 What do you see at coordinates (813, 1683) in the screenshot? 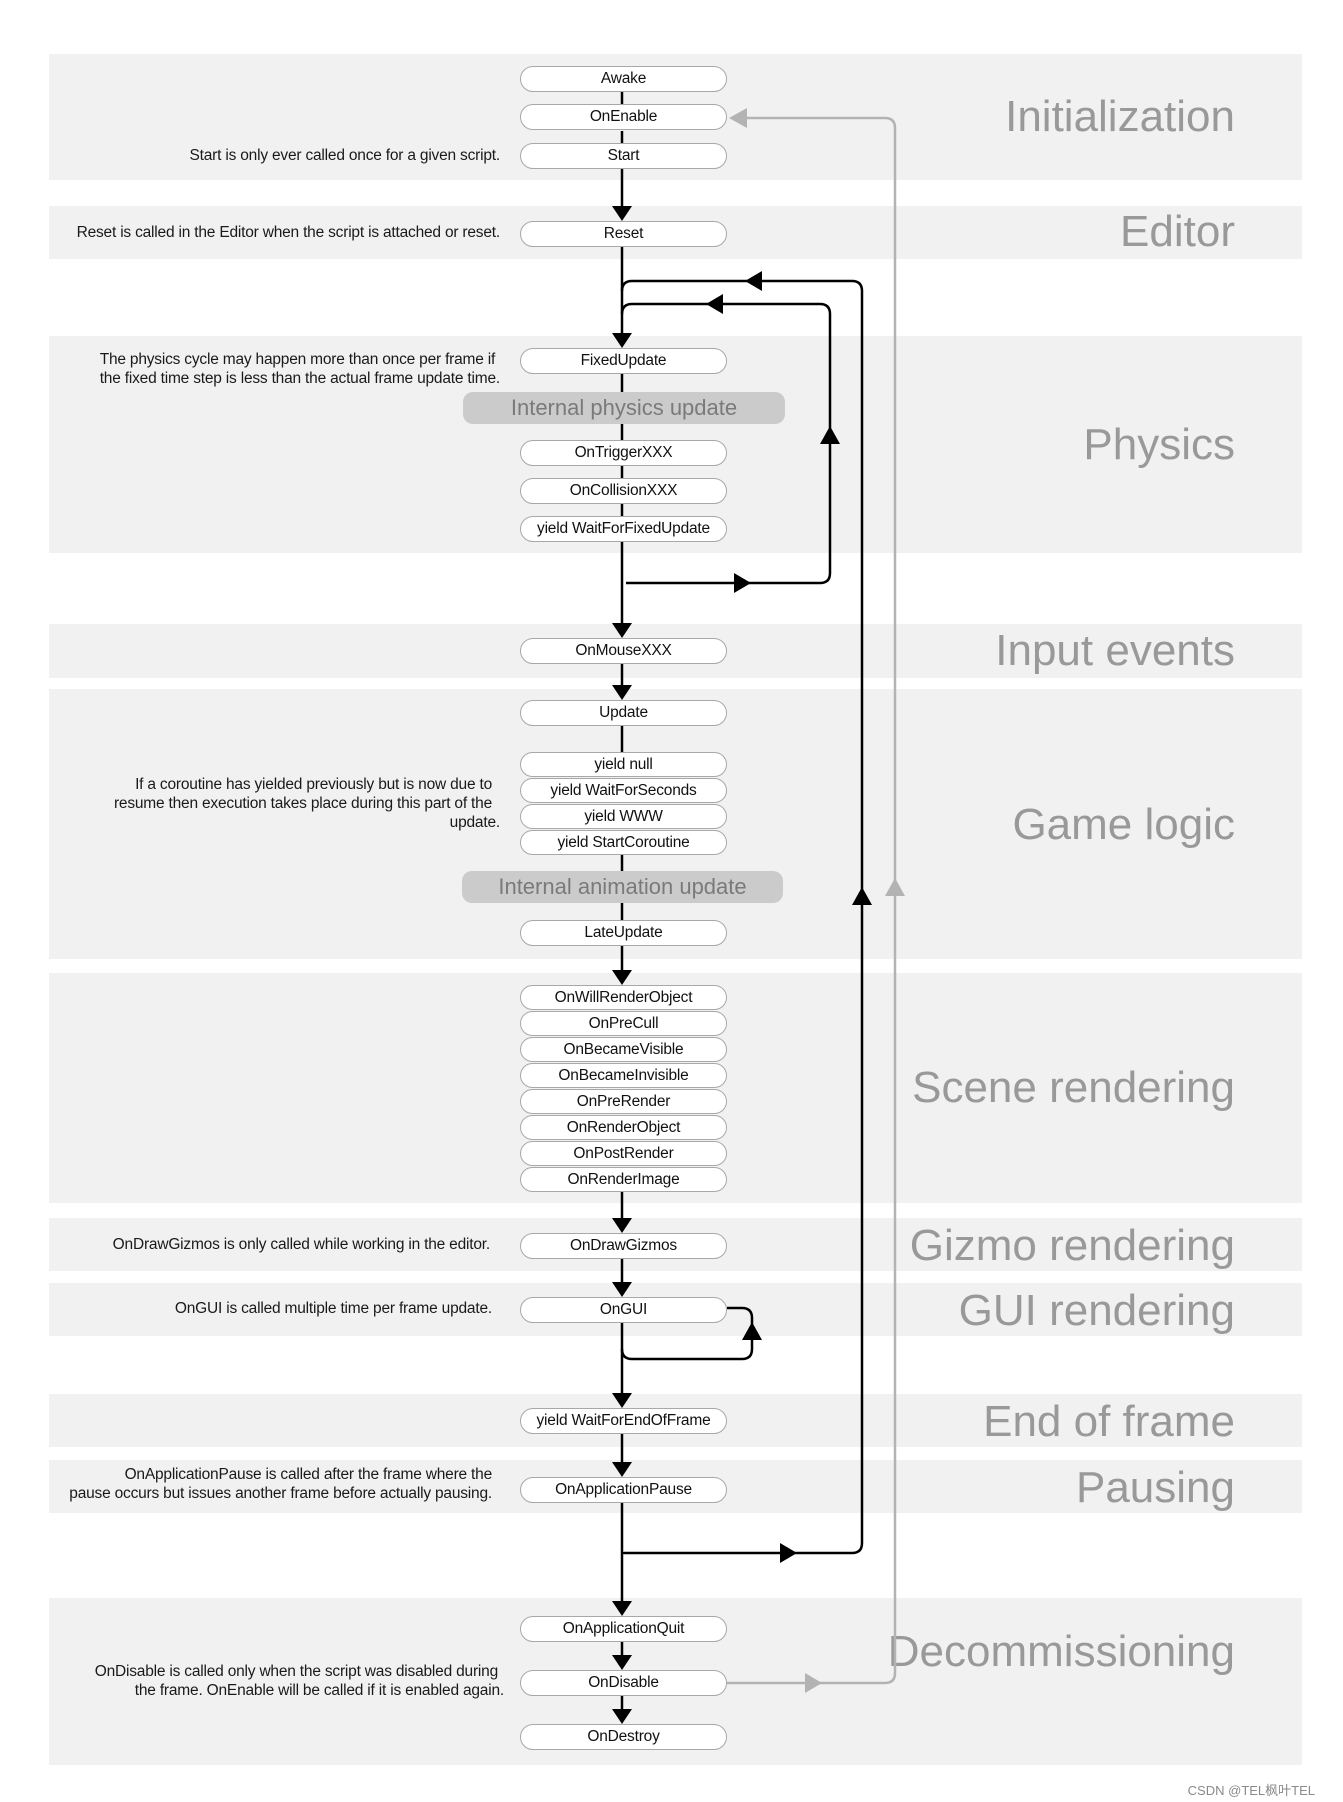
I see `arrowhead-gray-right` at bounding box center [813, 1683].